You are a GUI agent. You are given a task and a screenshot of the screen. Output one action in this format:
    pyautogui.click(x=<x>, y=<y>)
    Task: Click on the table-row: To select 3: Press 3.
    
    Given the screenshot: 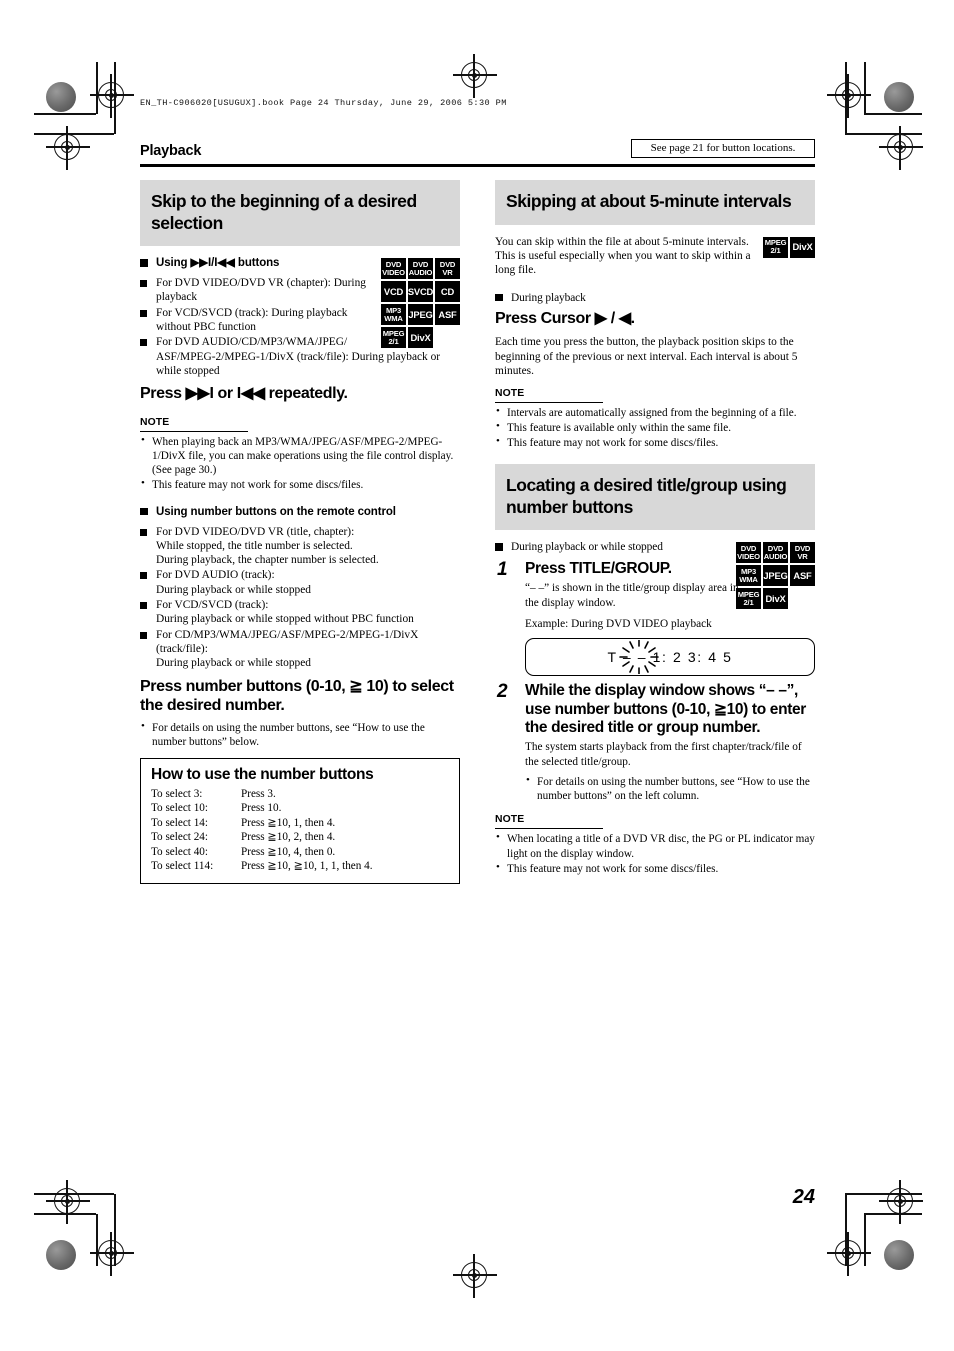 What is the action you would take?
    pyautogui.click(x=300, y=794)
    